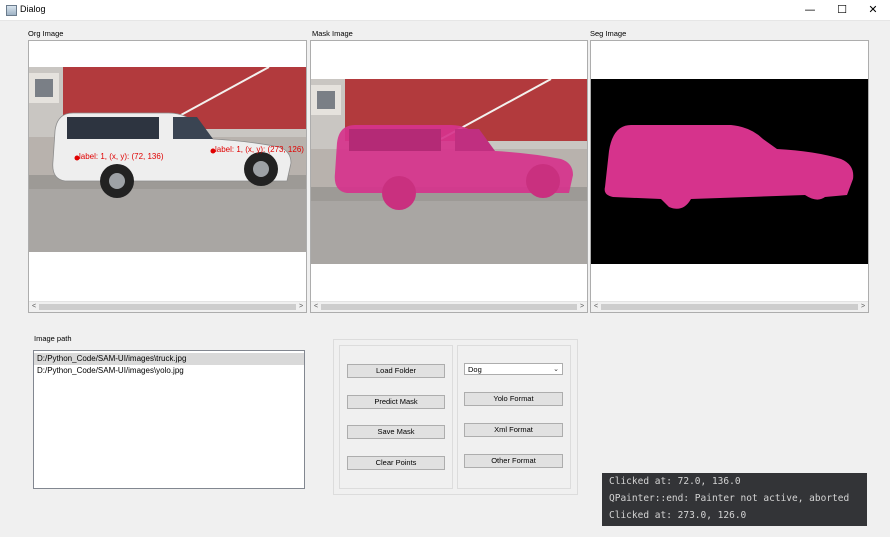 The height and width of the screenshot is (537, 890). I want to click on predict-mask-button: Predict Mask, so click(396, 402).